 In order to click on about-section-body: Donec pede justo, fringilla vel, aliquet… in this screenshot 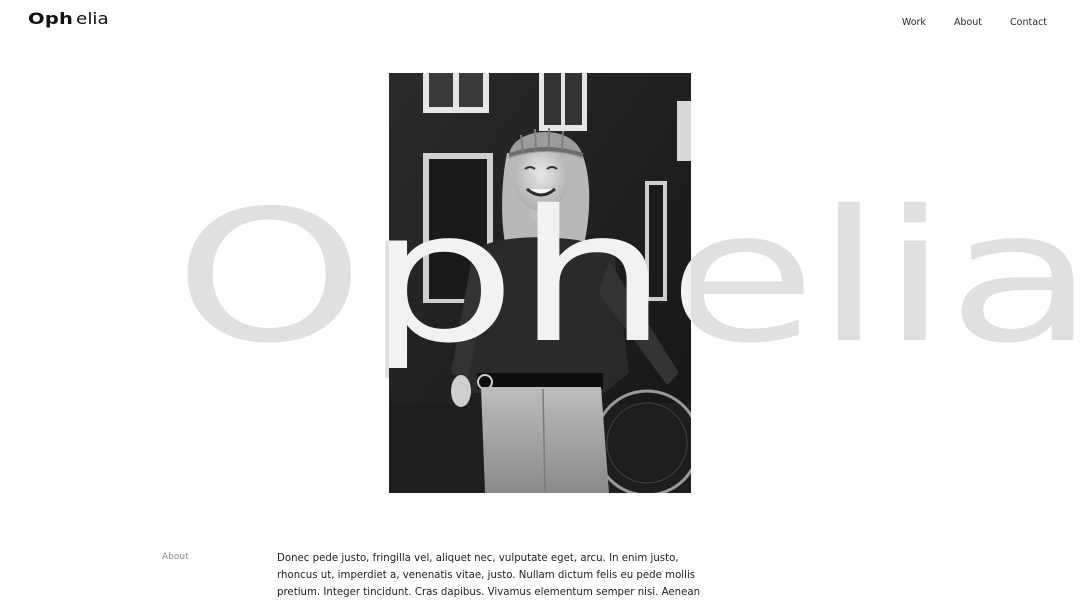, I will do `click(489, 575)`.